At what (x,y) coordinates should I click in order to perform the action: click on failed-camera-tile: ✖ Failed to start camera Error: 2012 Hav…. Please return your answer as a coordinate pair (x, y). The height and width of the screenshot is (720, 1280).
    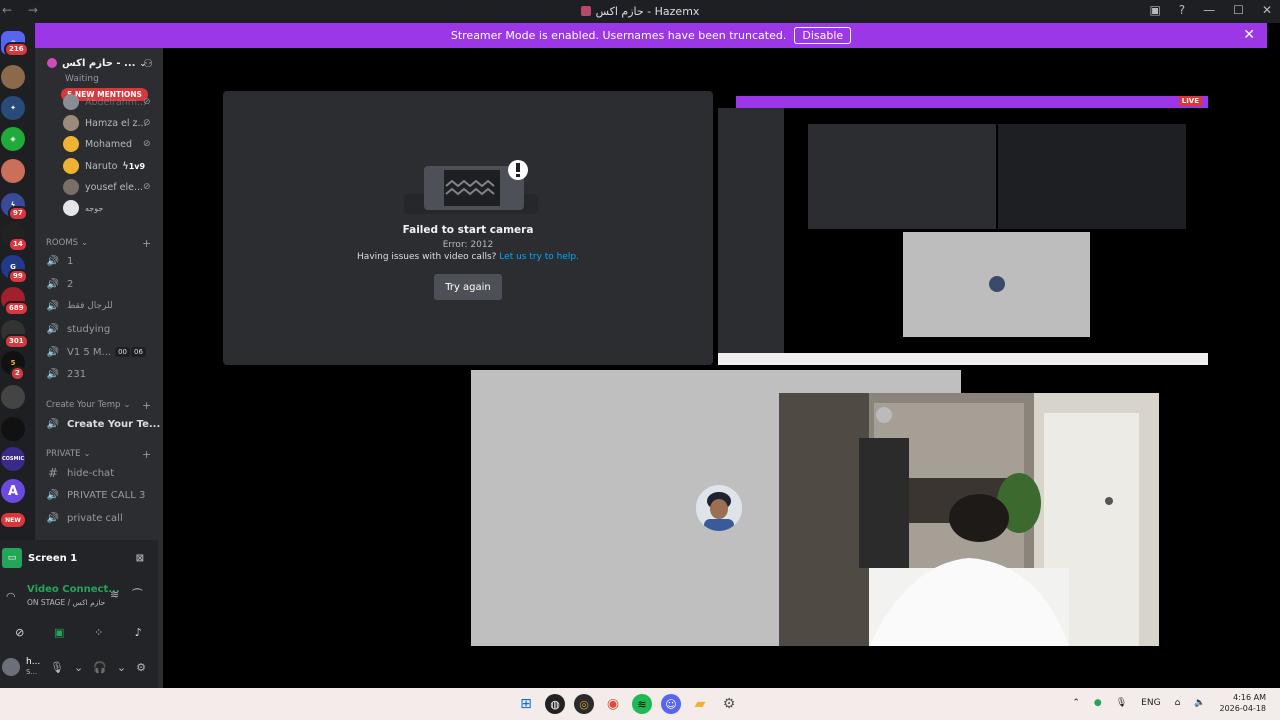
    Looking at the image, I should click on (468, 228).